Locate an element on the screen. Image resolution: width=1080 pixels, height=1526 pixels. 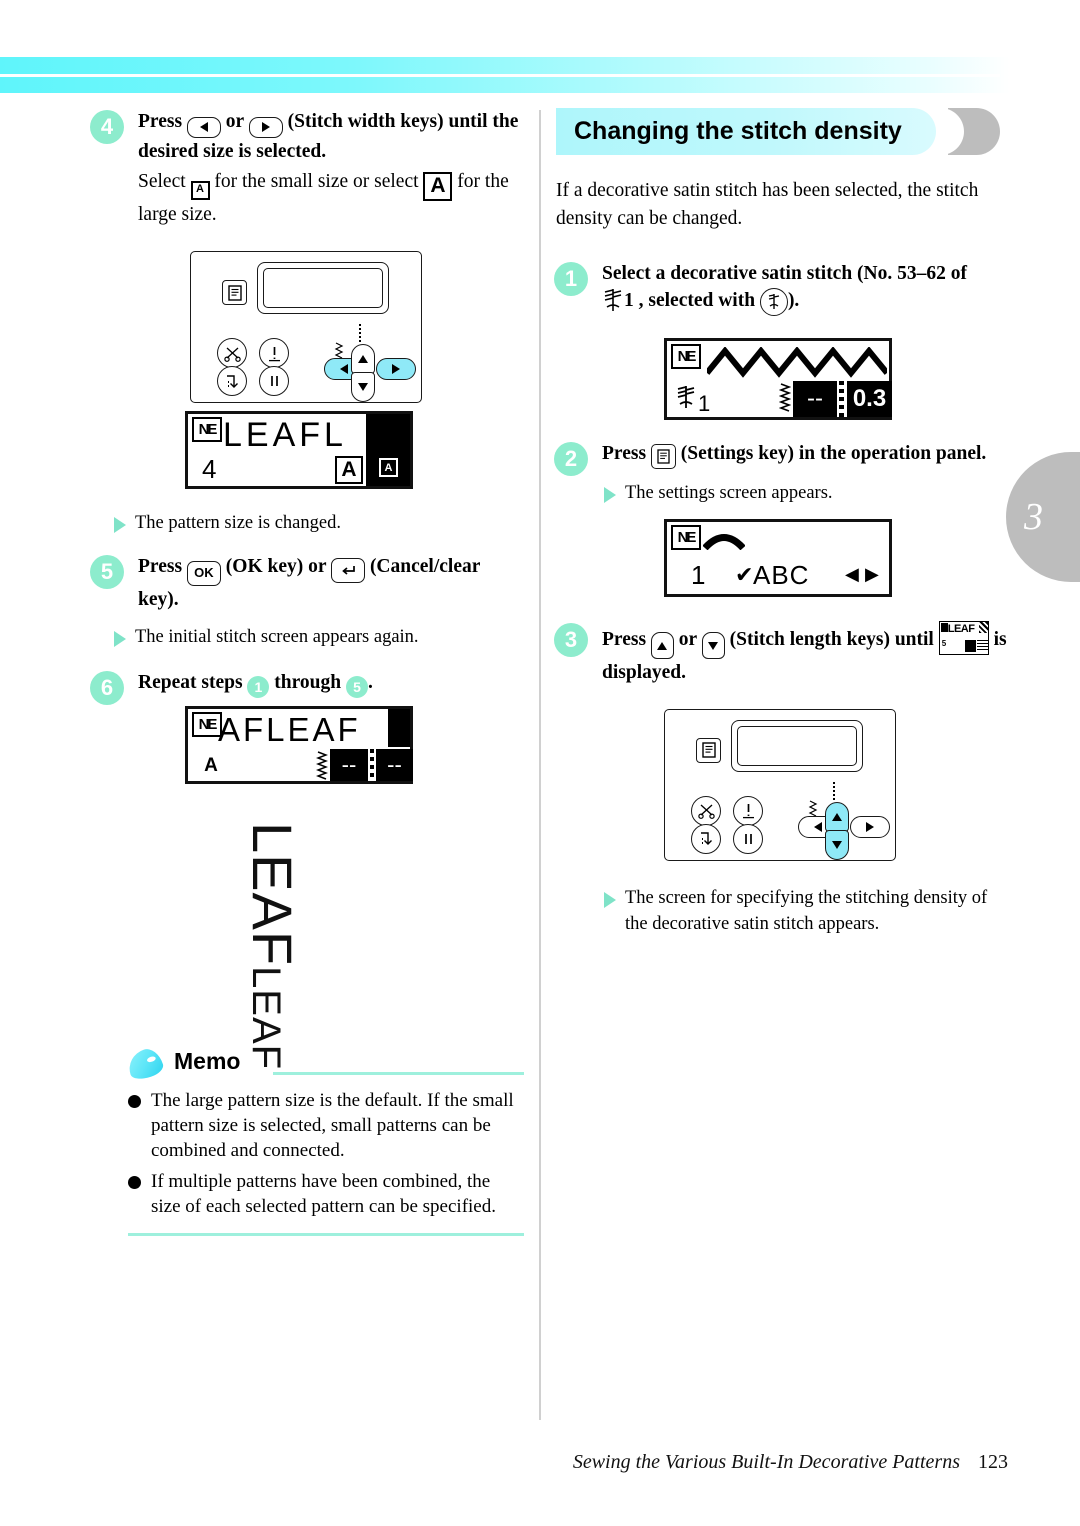
mini-lcd-text: LEAF is located at coordinates (961, 628).